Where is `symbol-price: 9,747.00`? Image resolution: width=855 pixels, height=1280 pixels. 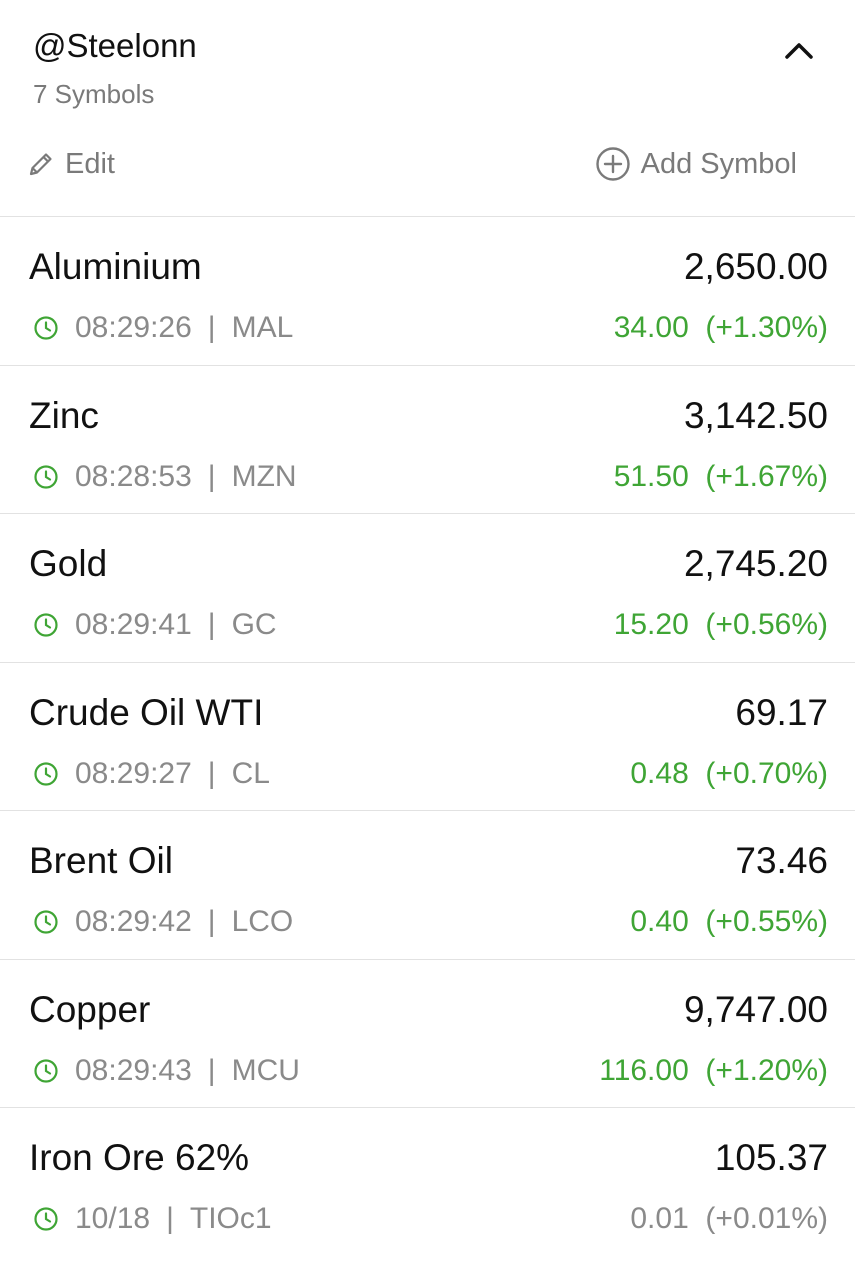 symbol-price: 9,747.00 is located at coordinates (755, 1009).